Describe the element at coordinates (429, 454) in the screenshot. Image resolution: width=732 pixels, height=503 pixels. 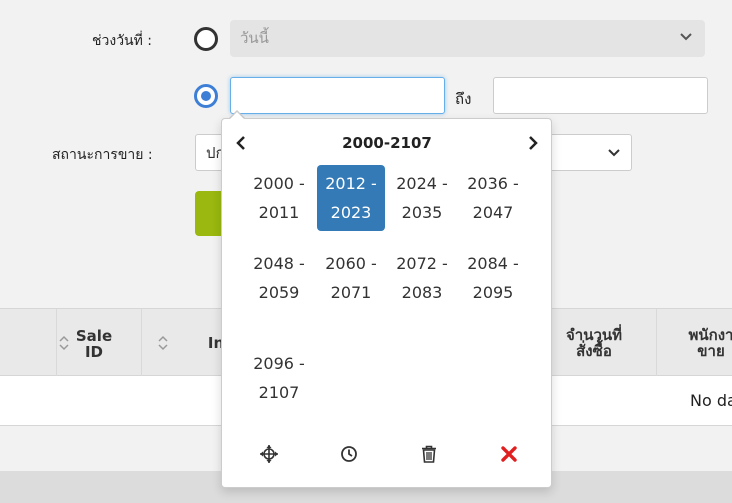
I see `trash-icon` at that location.